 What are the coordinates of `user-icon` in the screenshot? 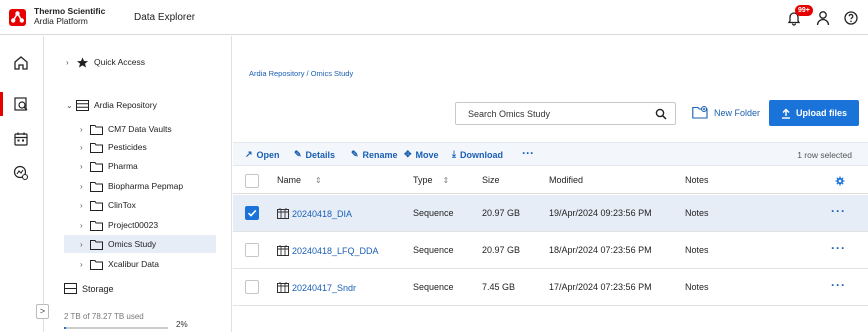 It's located at (823, 18).